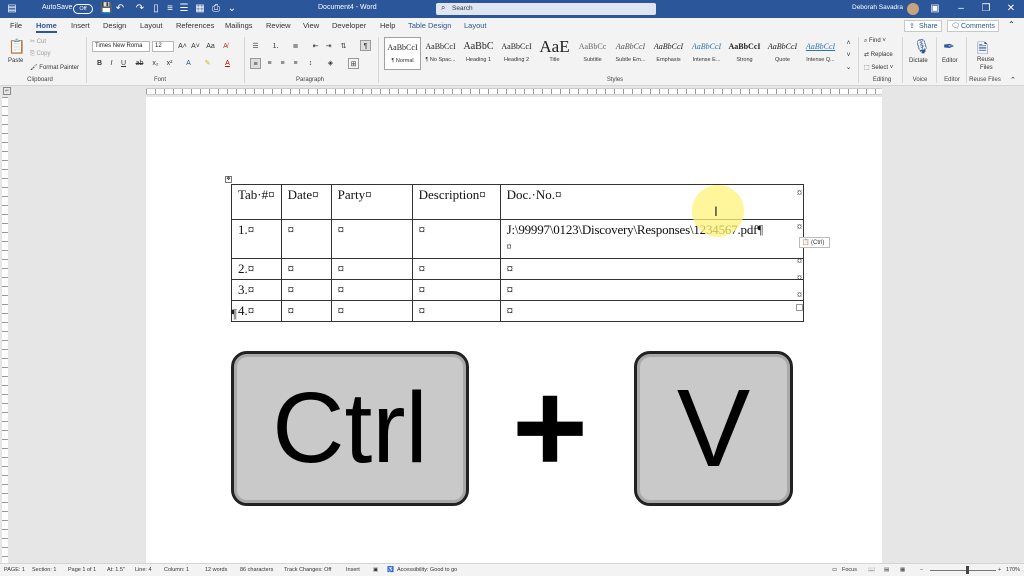 This screenshot has height=576, width=1024. I want to click on status-insert: Insert, so click(353, 570).